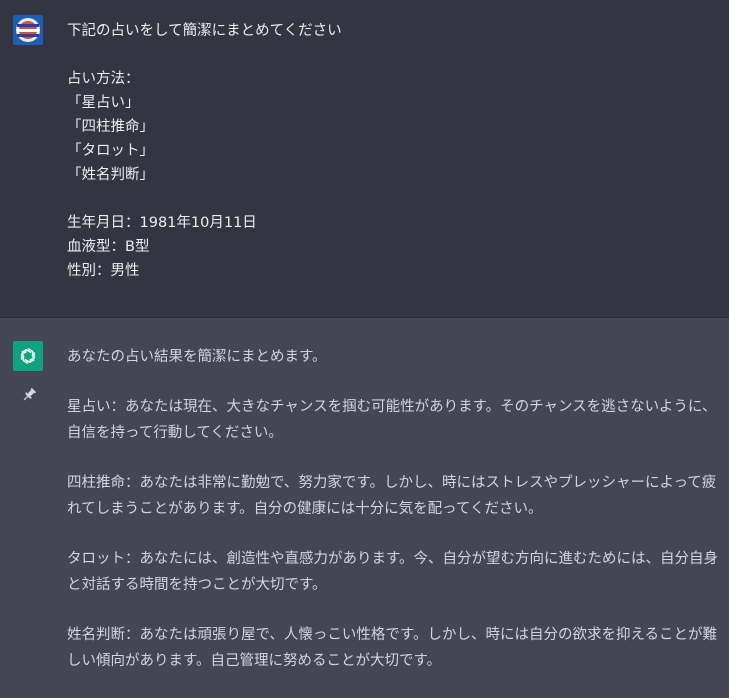 This screenshot has width=729, height=698. What do you see at coordinates (103, 103) in the screenshot?
I see `user-line: 「星占い」` at bounding box center [103, 103].